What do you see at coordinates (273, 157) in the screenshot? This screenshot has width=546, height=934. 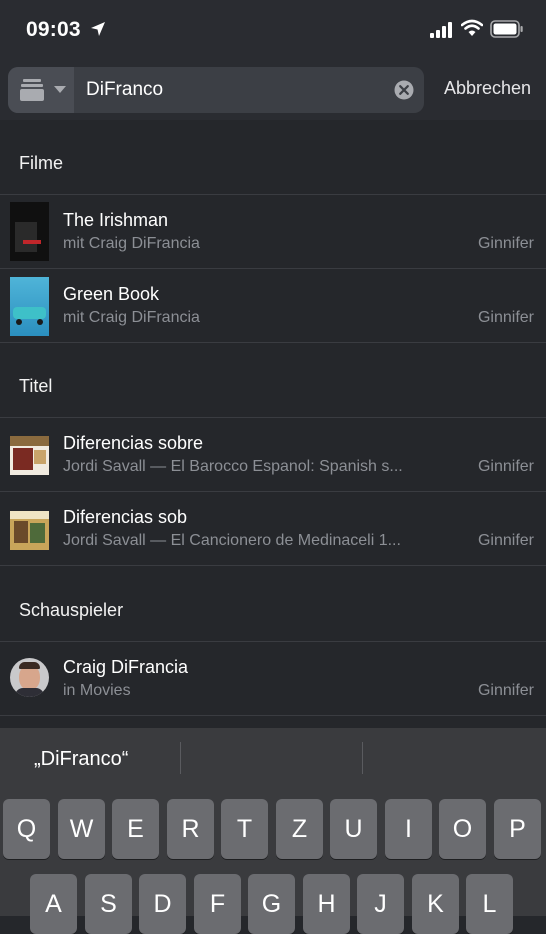 I see `section-header-movies: Filme` at bounding box center [273, 157].